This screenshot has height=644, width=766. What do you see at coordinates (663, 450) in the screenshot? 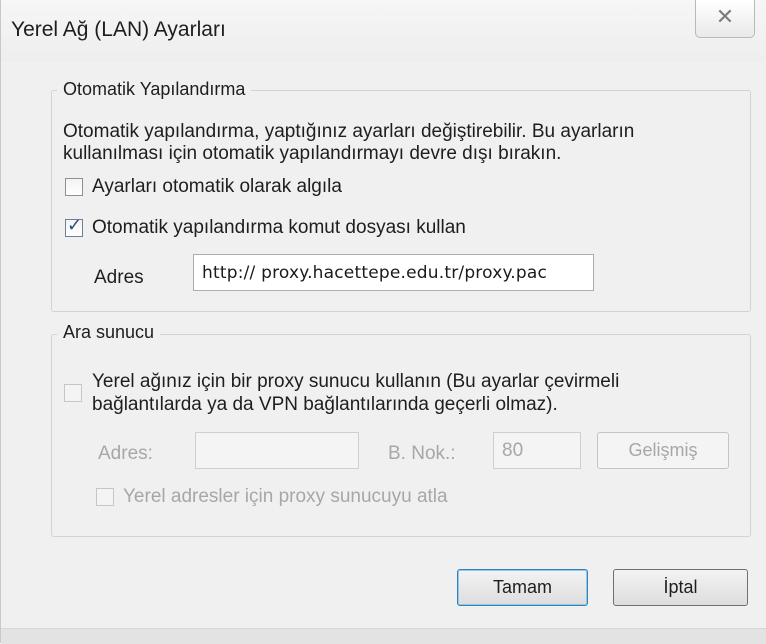
I see `advanced-button: Gelişmiş` at bounding box center [663, 450].